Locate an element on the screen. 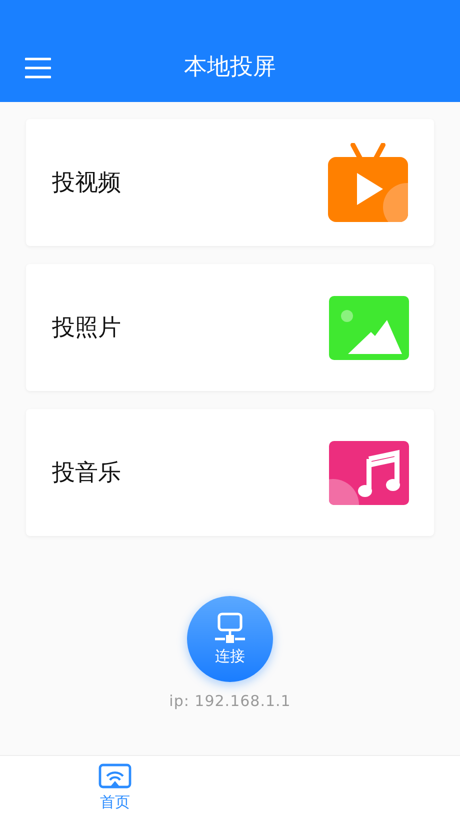 This screenshot has height=818, width=460. cast-option-label: 投视频 is located at coordinates (86, 183).